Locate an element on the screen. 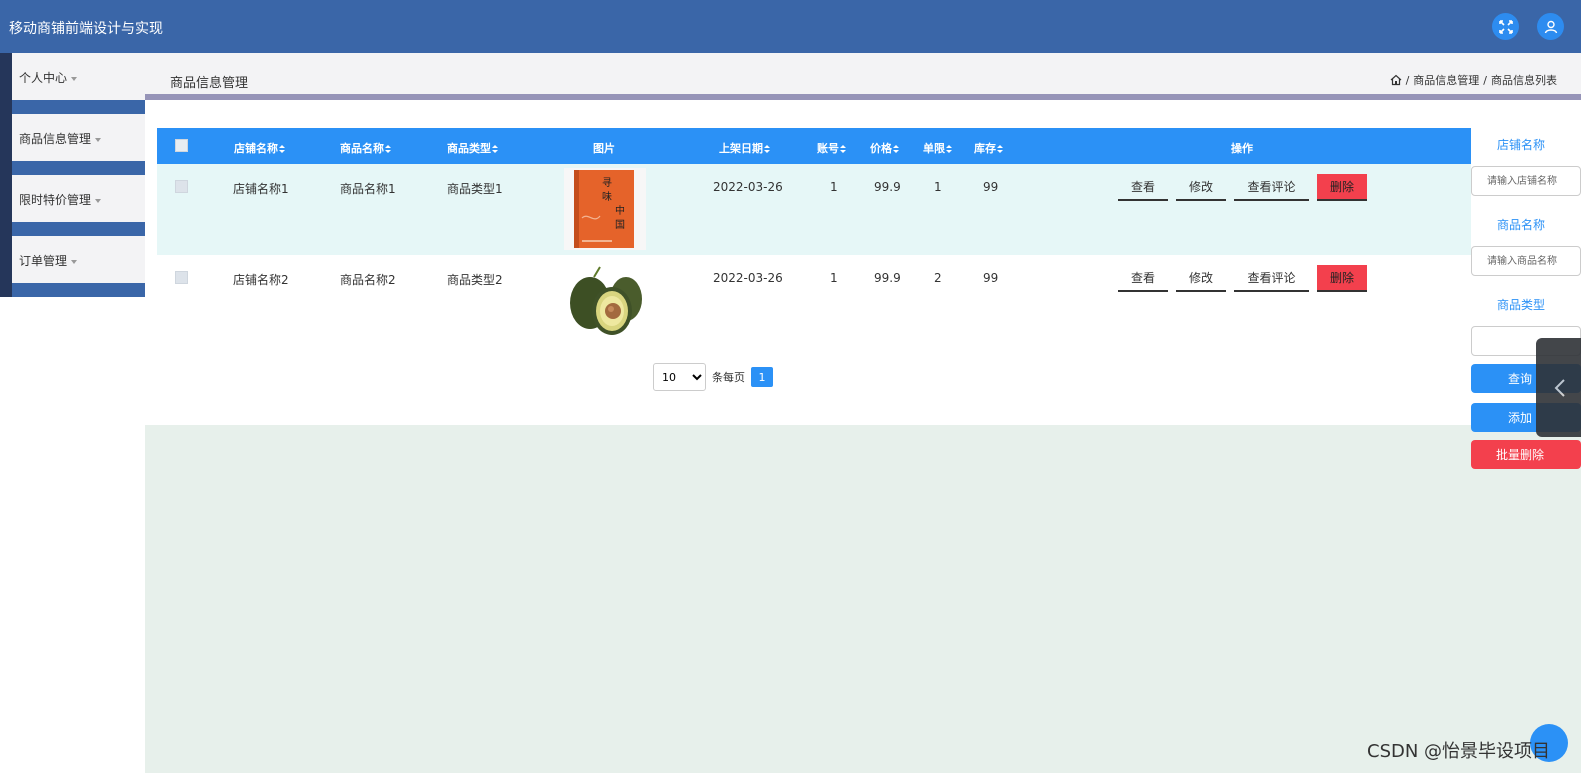 Image resolution: width=1581 pixels, height=773 pixels. sidebar-item-personal-center: 个人中心 is located at coordinates (72, 76).